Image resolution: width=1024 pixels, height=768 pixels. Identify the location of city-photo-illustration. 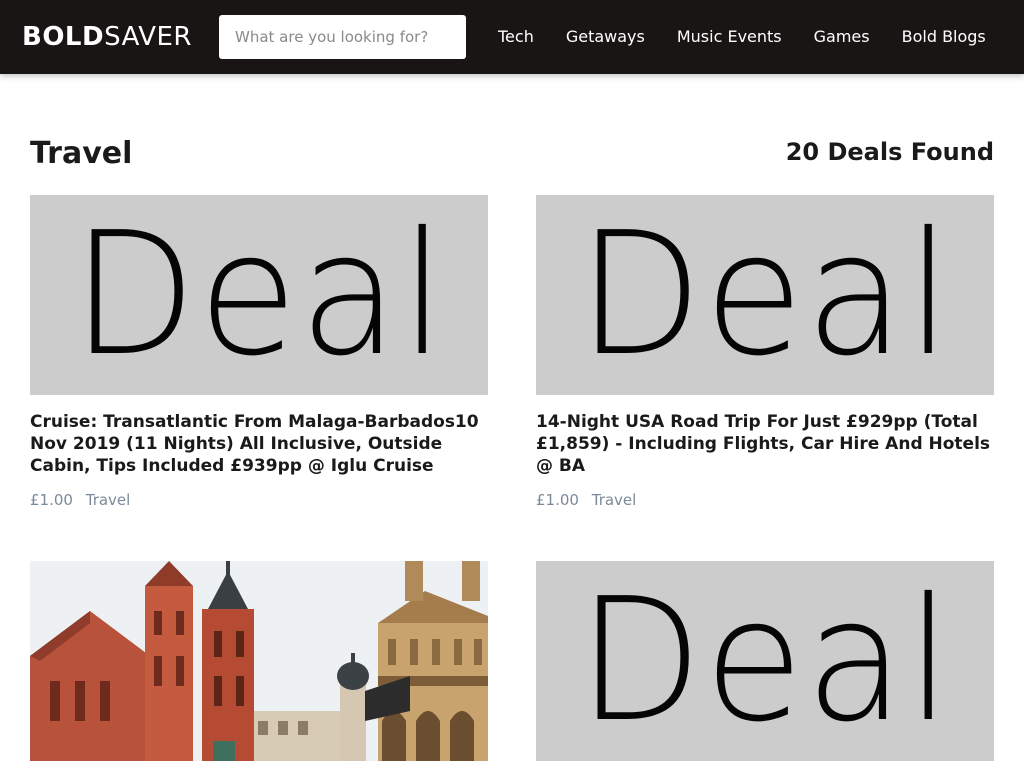
(259, 661).